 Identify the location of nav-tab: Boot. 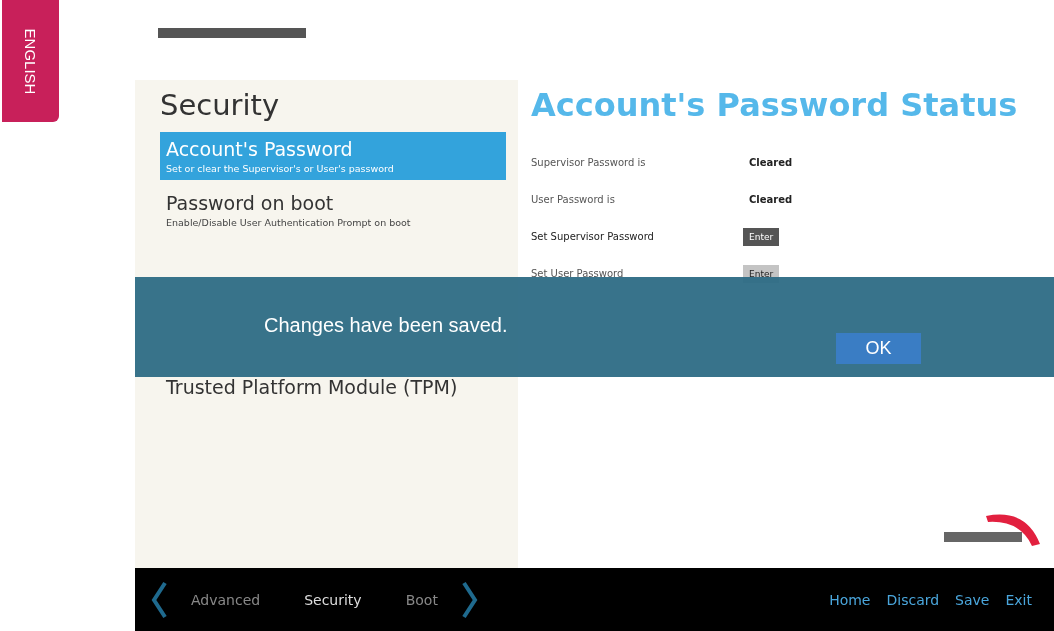
(421, 599).